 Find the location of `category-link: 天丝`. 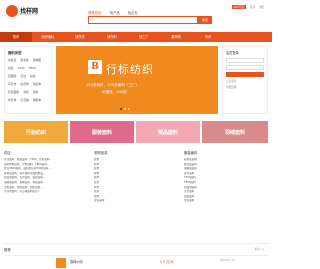

category-link: 天丝 is located at coordinates (23, 76).